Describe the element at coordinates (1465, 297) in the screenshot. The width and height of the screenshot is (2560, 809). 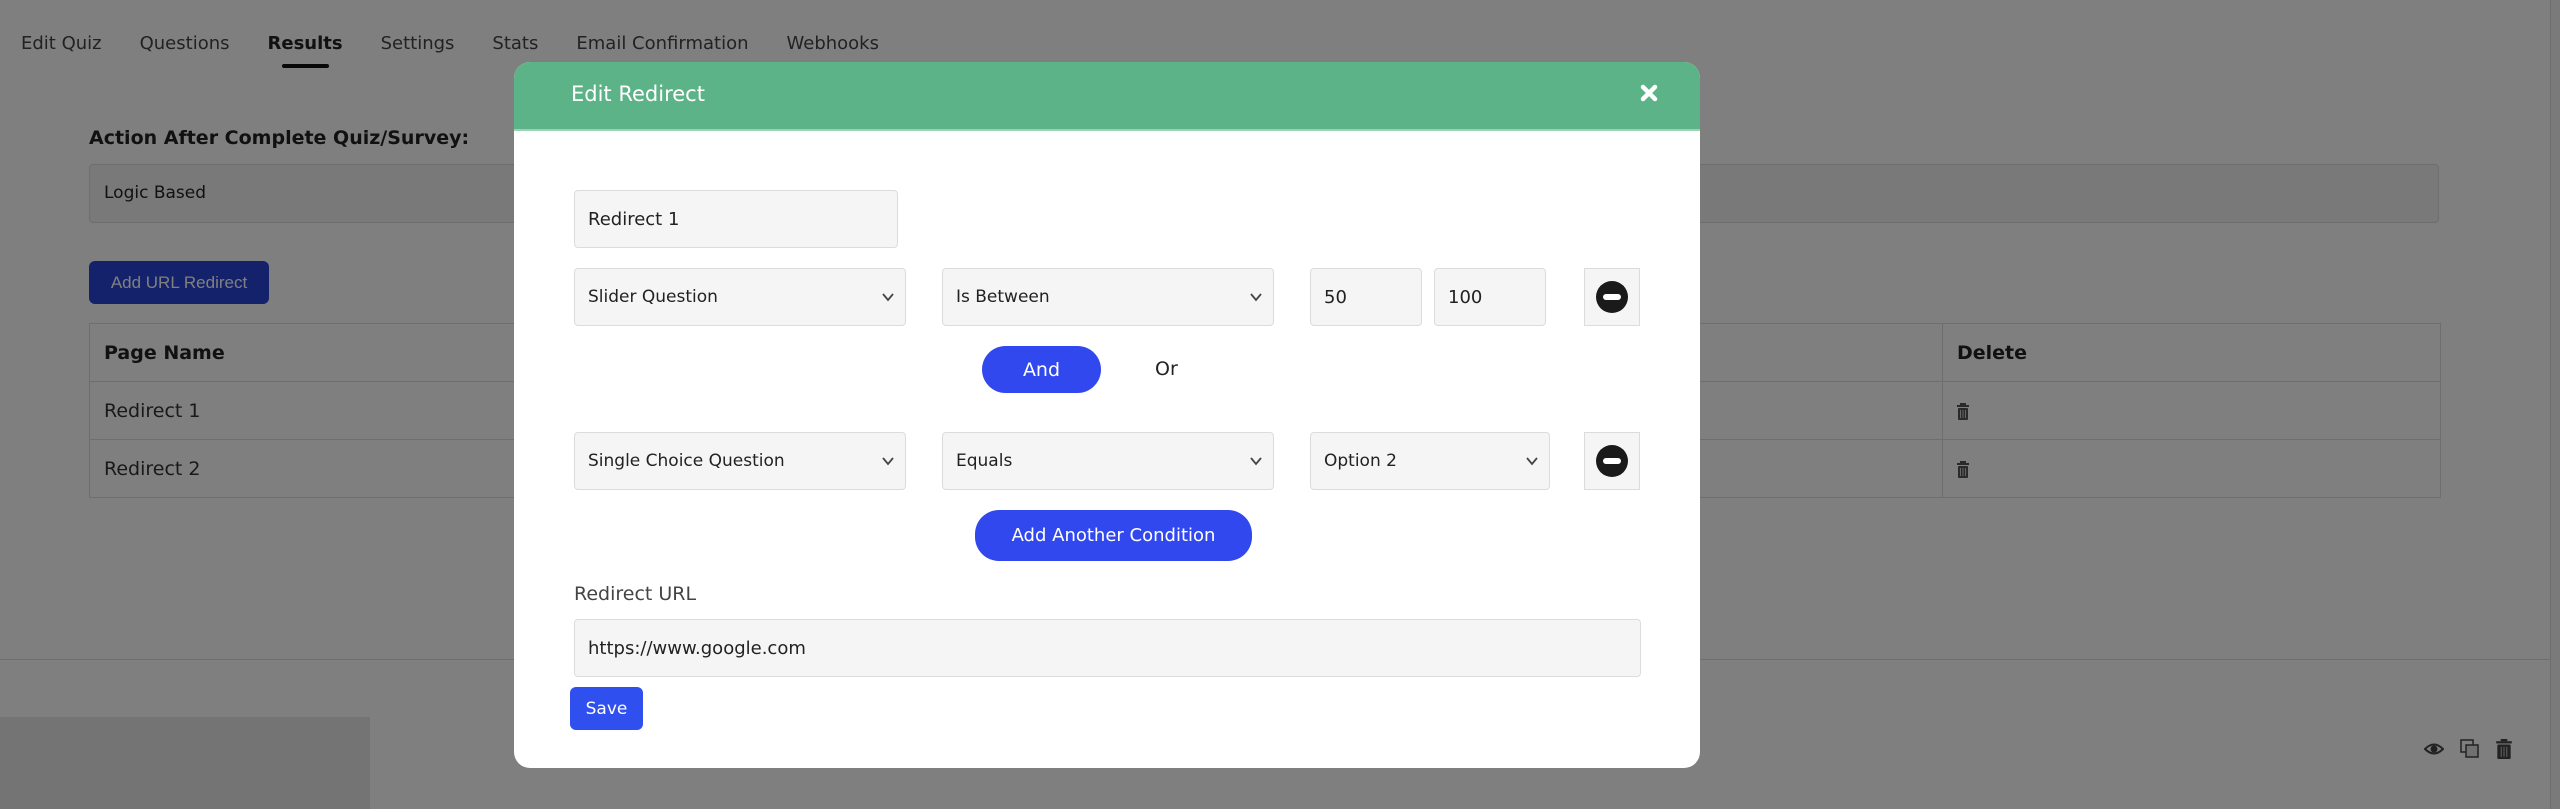
I see `condition-1-max-value: 100` at that location.